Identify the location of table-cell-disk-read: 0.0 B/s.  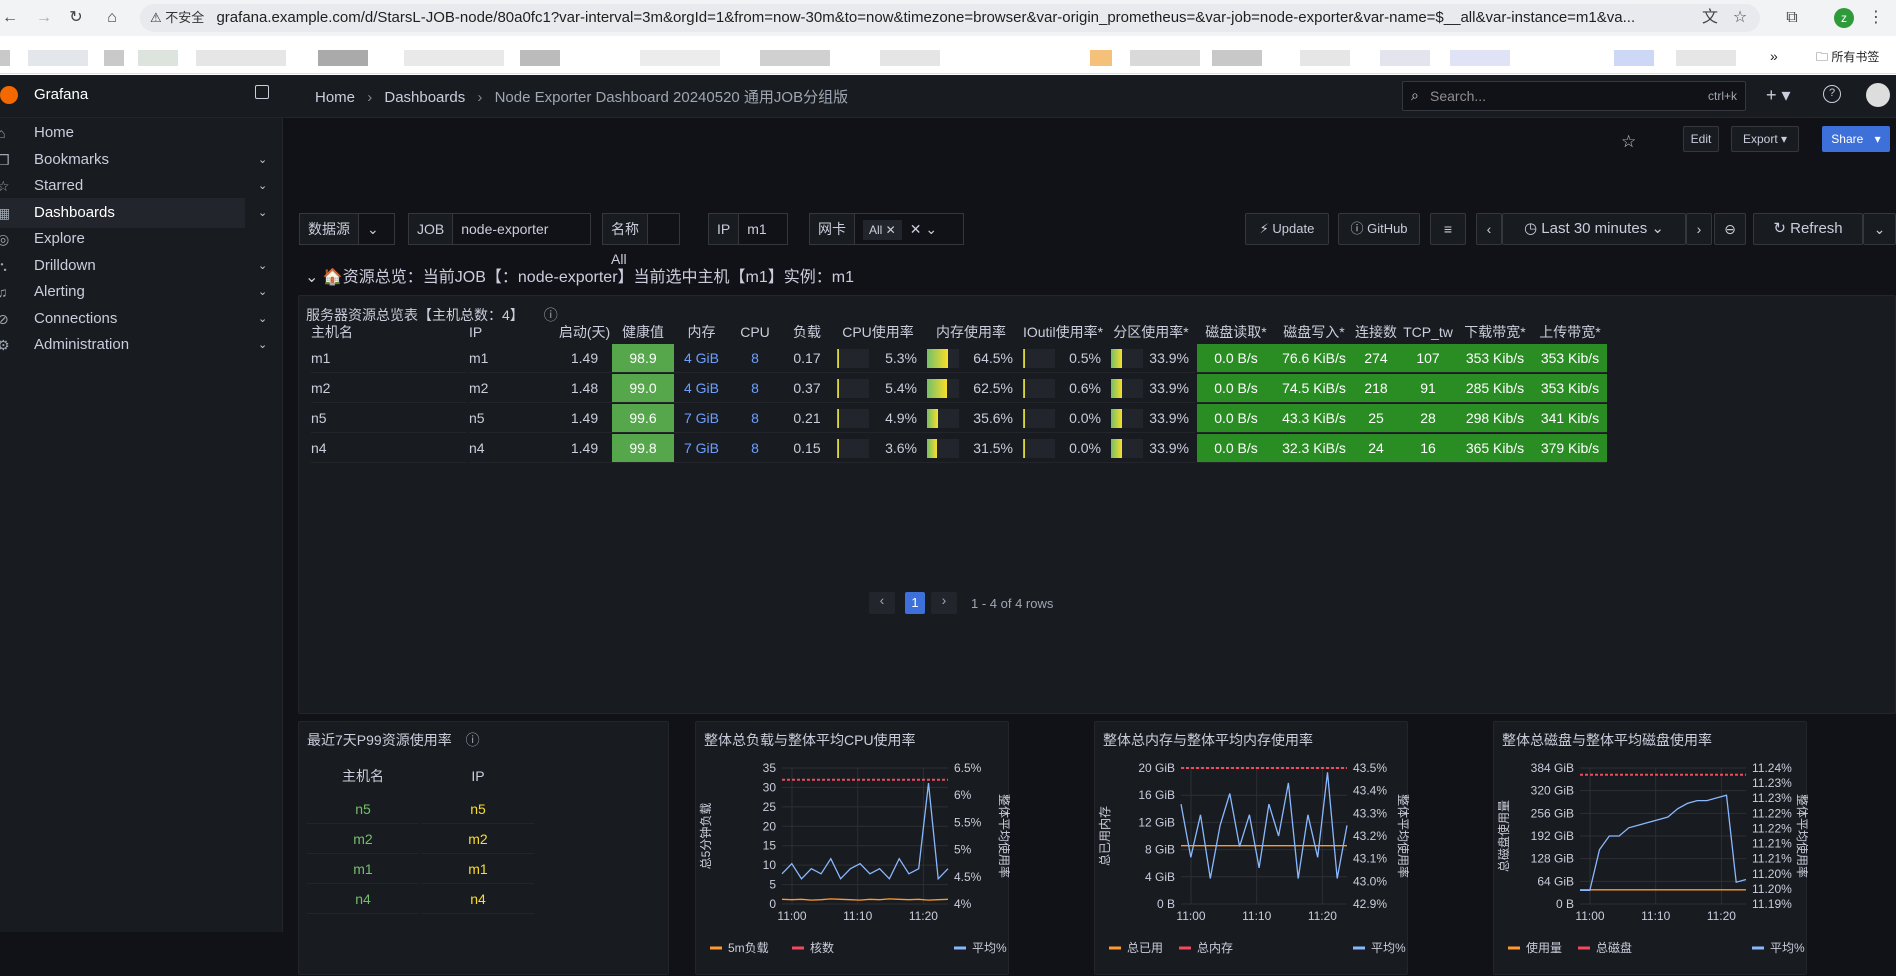
(1236, 418).